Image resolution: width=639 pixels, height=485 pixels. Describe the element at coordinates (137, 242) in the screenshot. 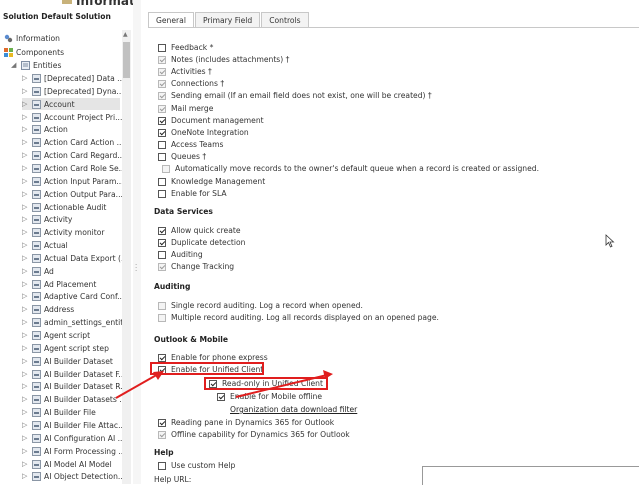

I see `panel-splitter` at that location.